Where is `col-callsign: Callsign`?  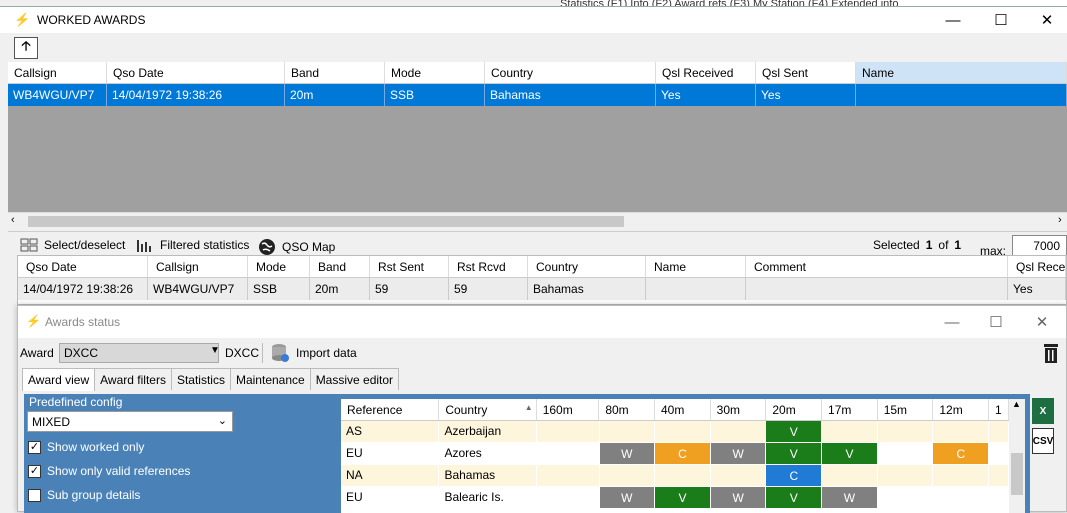 col-callsign: Callsign is located at coordinates (198, 266).